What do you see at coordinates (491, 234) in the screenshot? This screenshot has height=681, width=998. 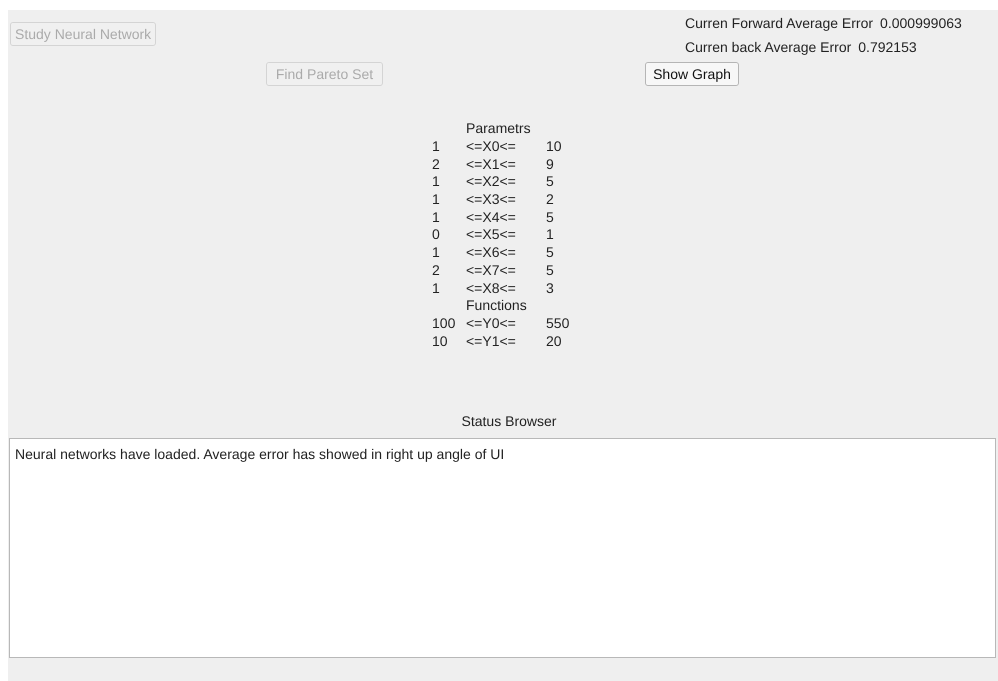 I see `variable-label: <=X5<=` at bounding box center [491, 234].